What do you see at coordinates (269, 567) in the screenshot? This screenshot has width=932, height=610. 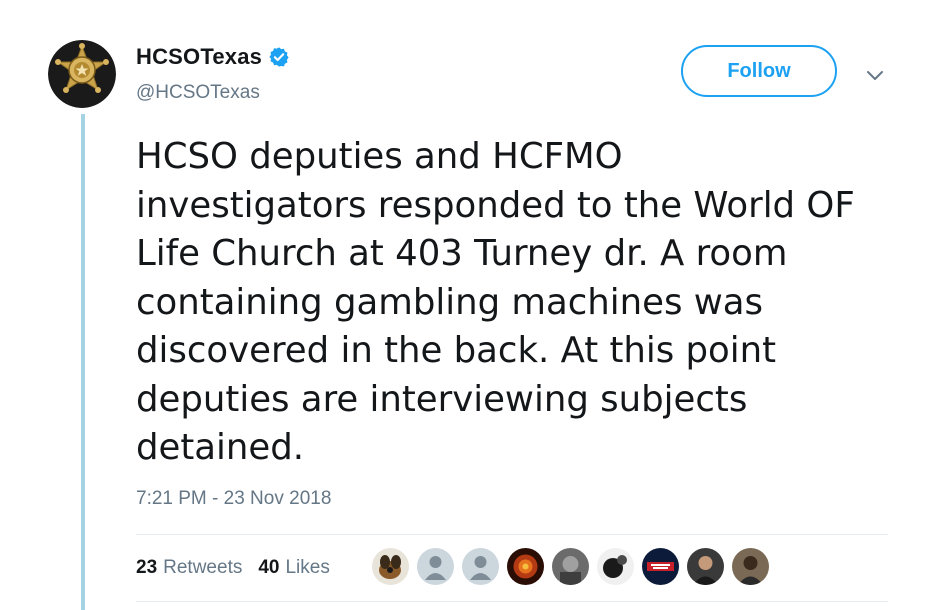 I see `likes-count: 40` at bounding box center [269, 567].